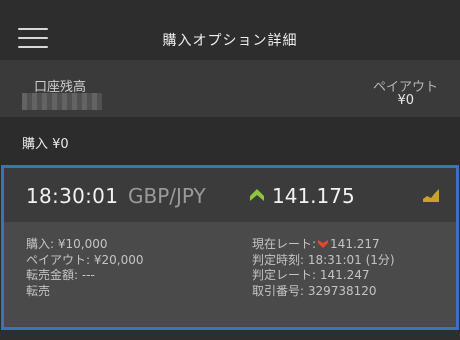 This screenshot has width=460, height=340. What do you see at coordinates (311, 275) in the screenshot?
I see `judgement-rate: 判定レート: 141.247` at bounding box center [311, 275].